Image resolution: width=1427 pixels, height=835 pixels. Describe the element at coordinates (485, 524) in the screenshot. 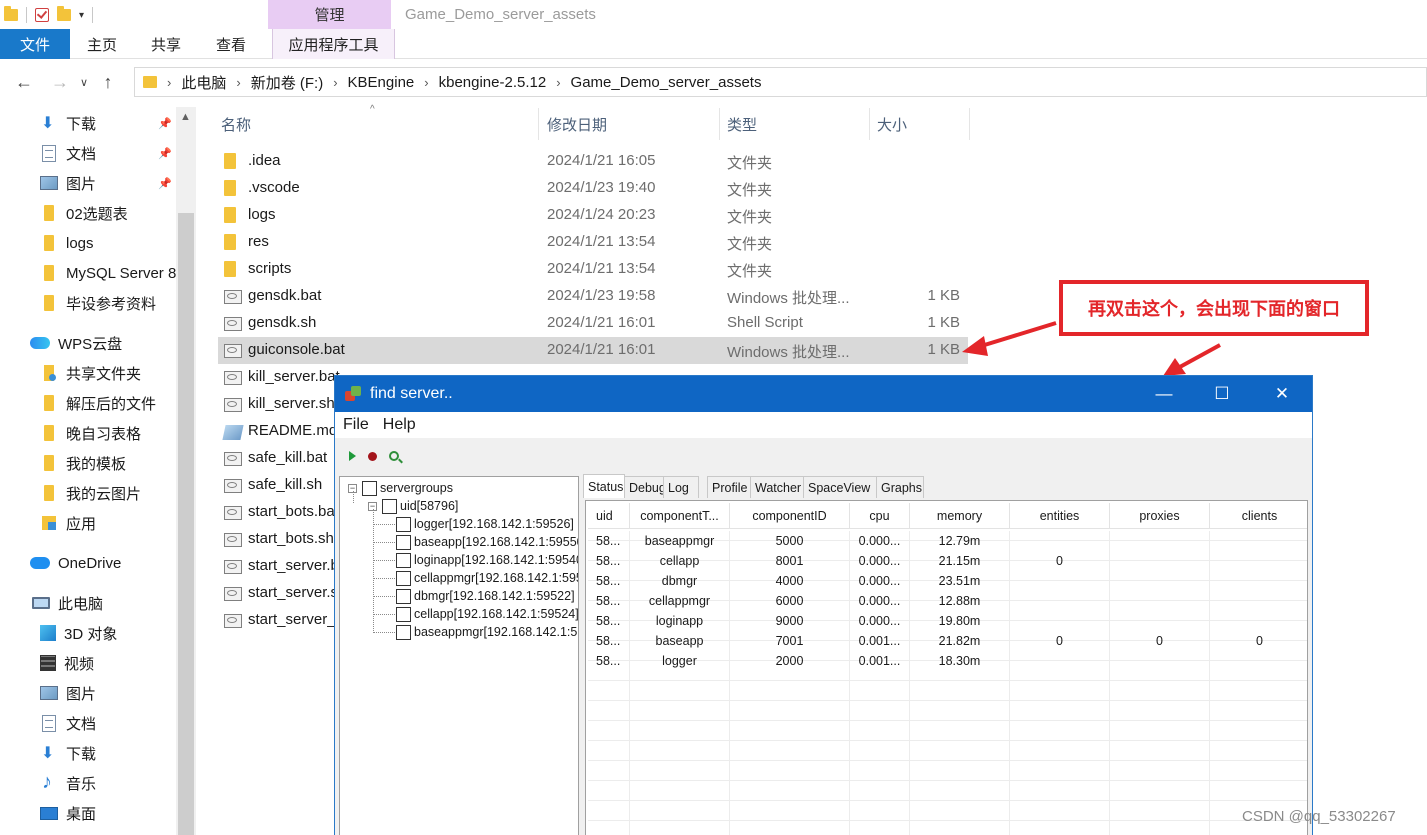

I see `tree-node-component: logger[192.168.142.1:59526]` at that location.